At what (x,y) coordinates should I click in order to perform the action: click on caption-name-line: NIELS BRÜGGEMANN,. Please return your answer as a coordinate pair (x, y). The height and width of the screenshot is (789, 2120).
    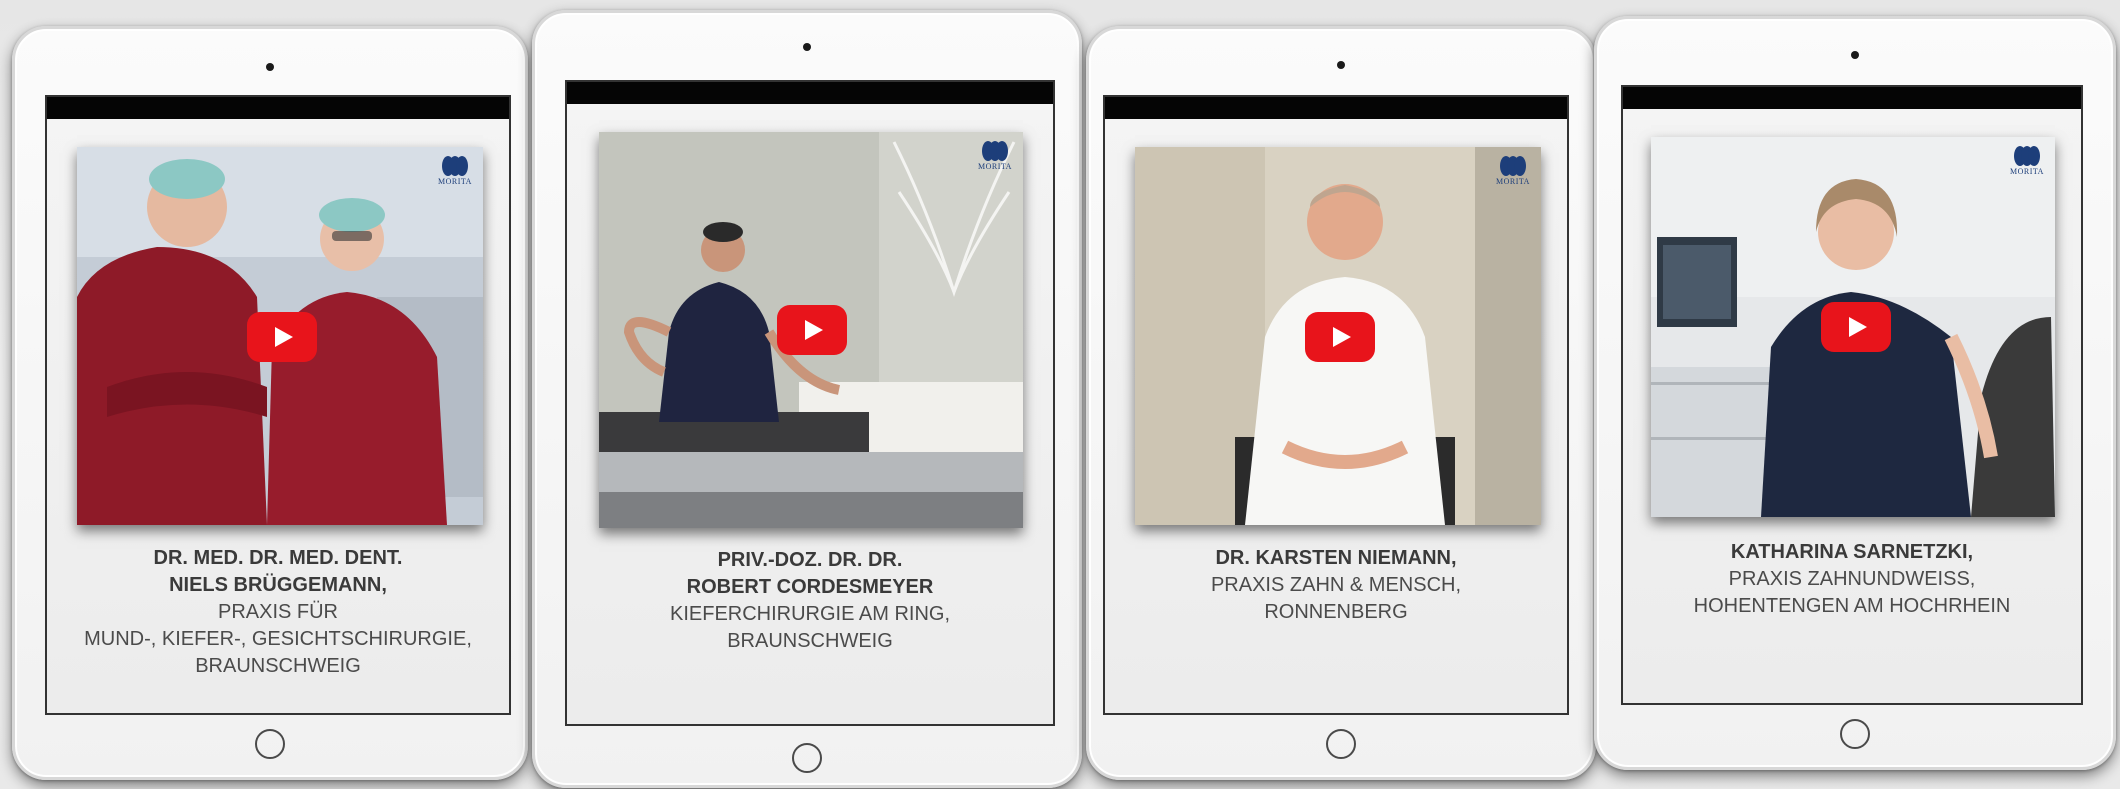
    Looking at the image, I should click on (278, 585).